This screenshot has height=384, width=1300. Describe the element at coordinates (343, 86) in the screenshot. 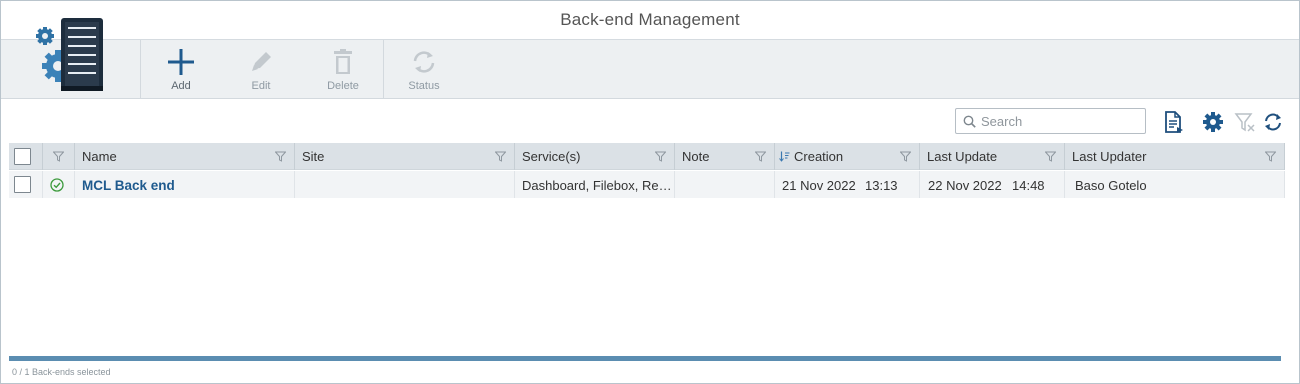

I see `delete-button-label: Delete` at that location.